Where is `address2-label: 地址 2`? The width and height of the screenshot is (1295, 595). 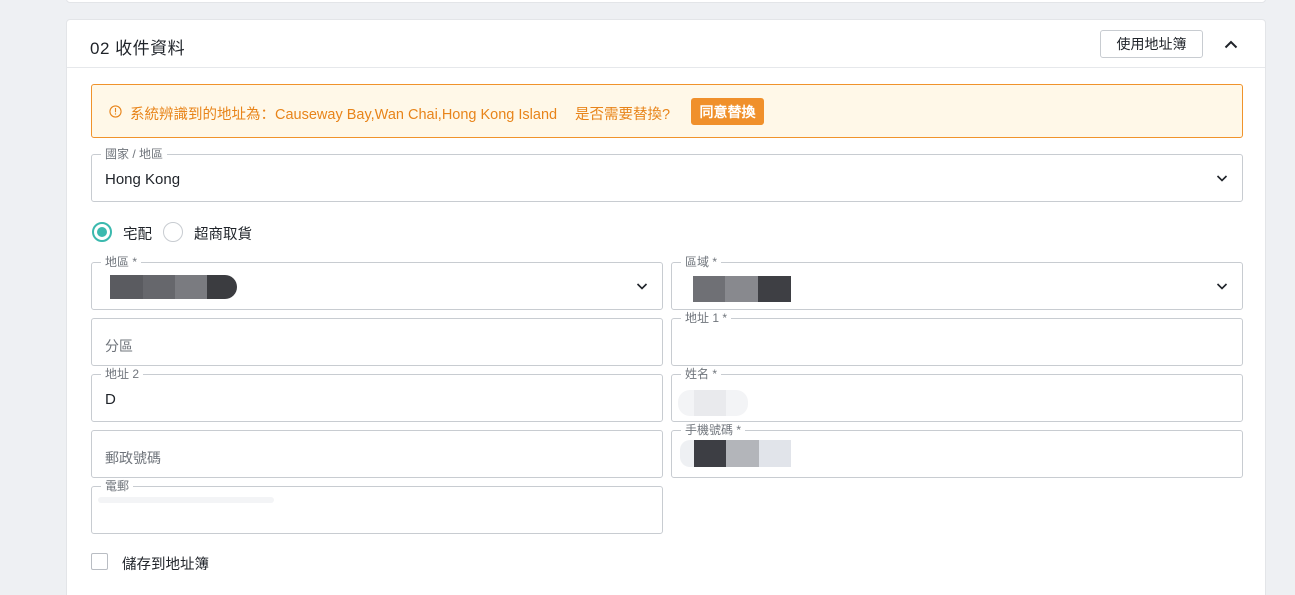
address2-label: 地址 2 is located at coordinates (122, 374).